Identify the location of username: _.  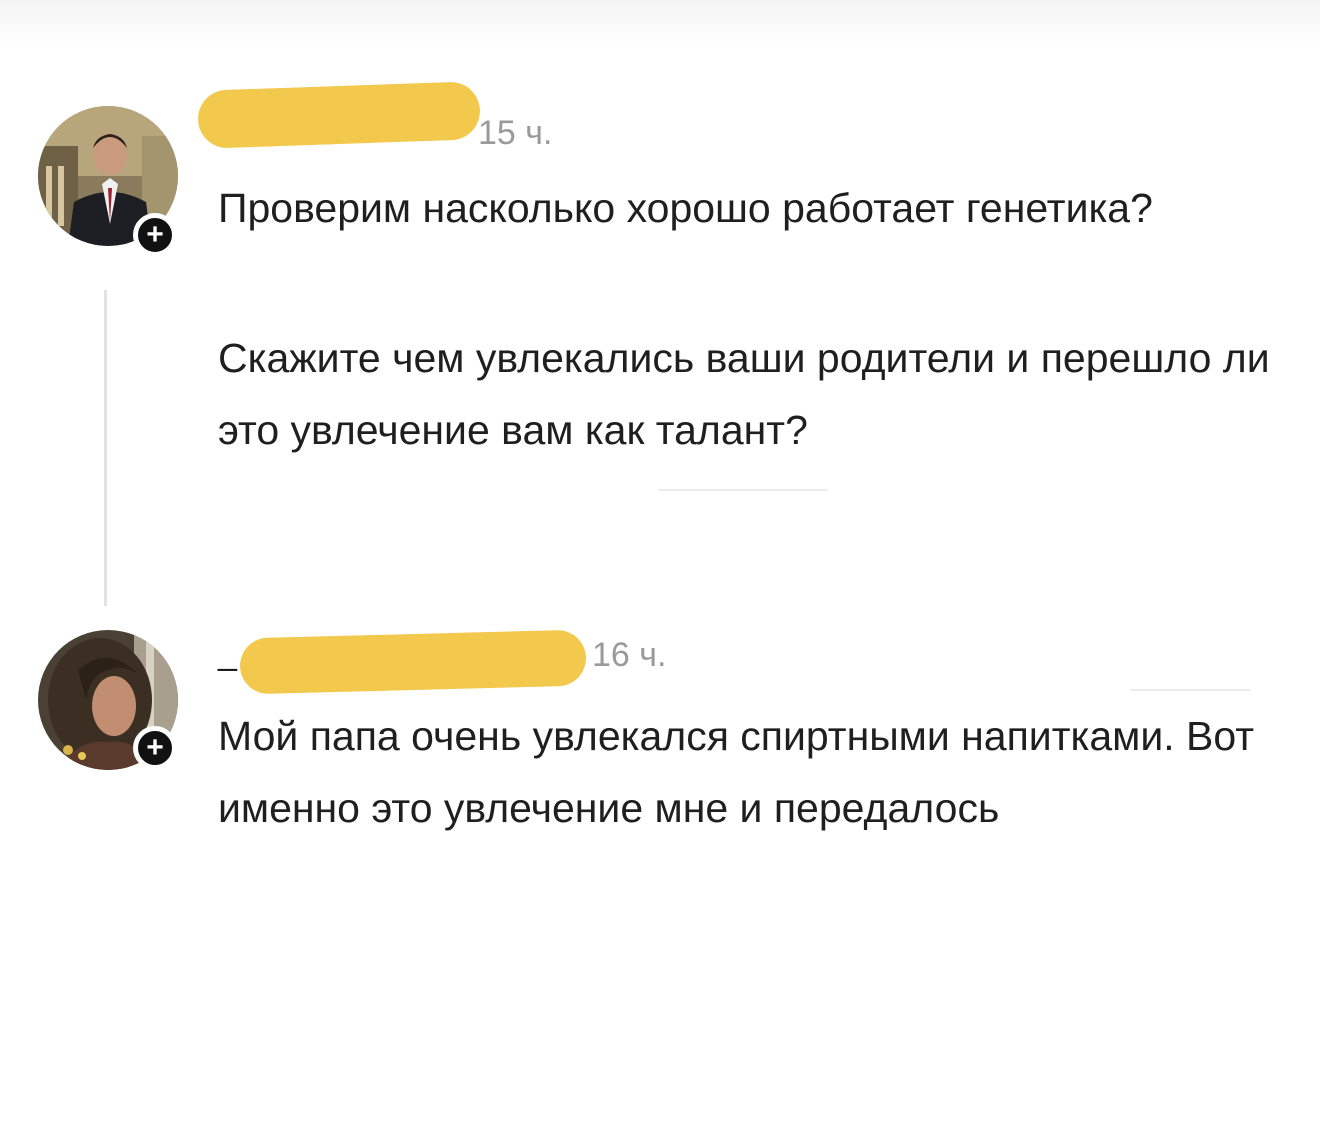
(227, 653).